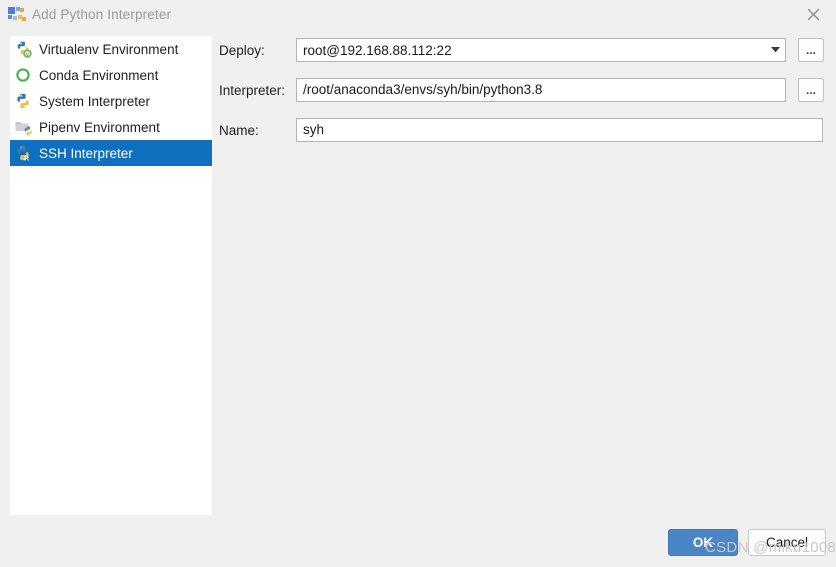  What do you see at coordinates (23, 75) in the screenshot?
I see `conda-ring-icon` at bounding box center [23, 75].